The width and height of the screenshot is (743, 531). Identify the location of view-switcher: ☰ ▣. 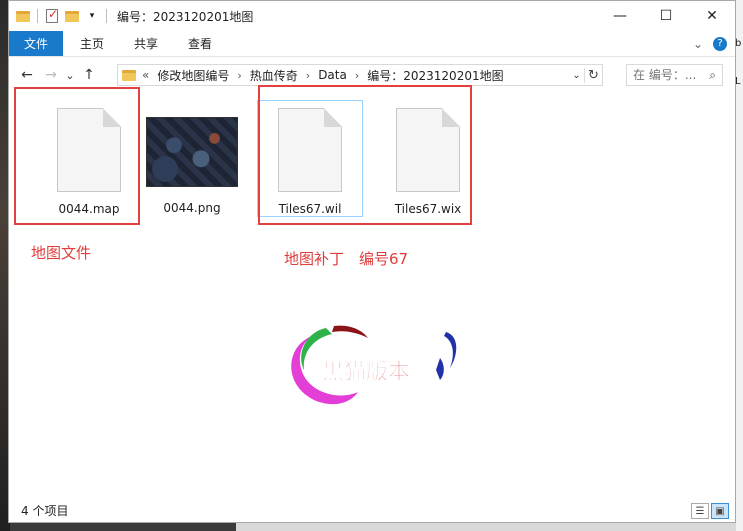
(710, 511).